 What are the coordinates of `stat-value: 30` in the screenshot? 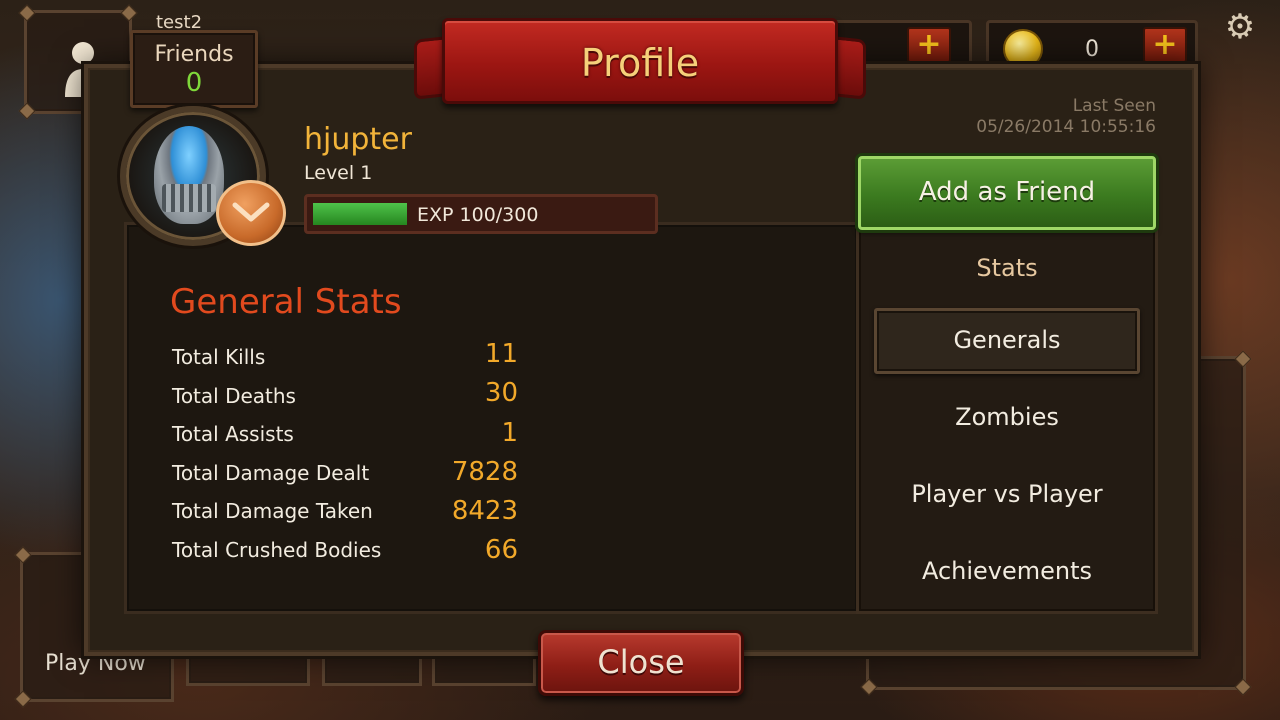 It's located at (501, 393).